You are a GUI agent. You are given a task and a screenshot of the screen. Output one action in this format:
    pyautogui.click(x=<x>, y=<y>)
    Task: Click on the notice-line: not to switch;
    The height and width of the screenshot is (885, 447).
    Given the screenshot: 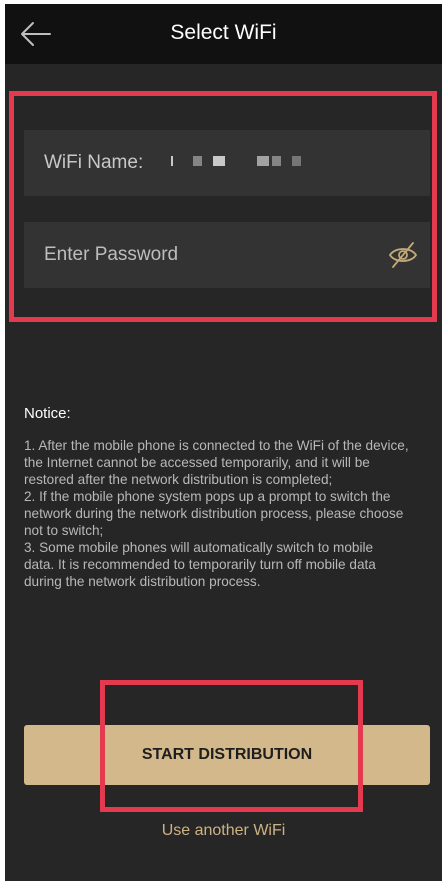 What is the action you would take?
    pyautogui.click(x=64, y=530)
    